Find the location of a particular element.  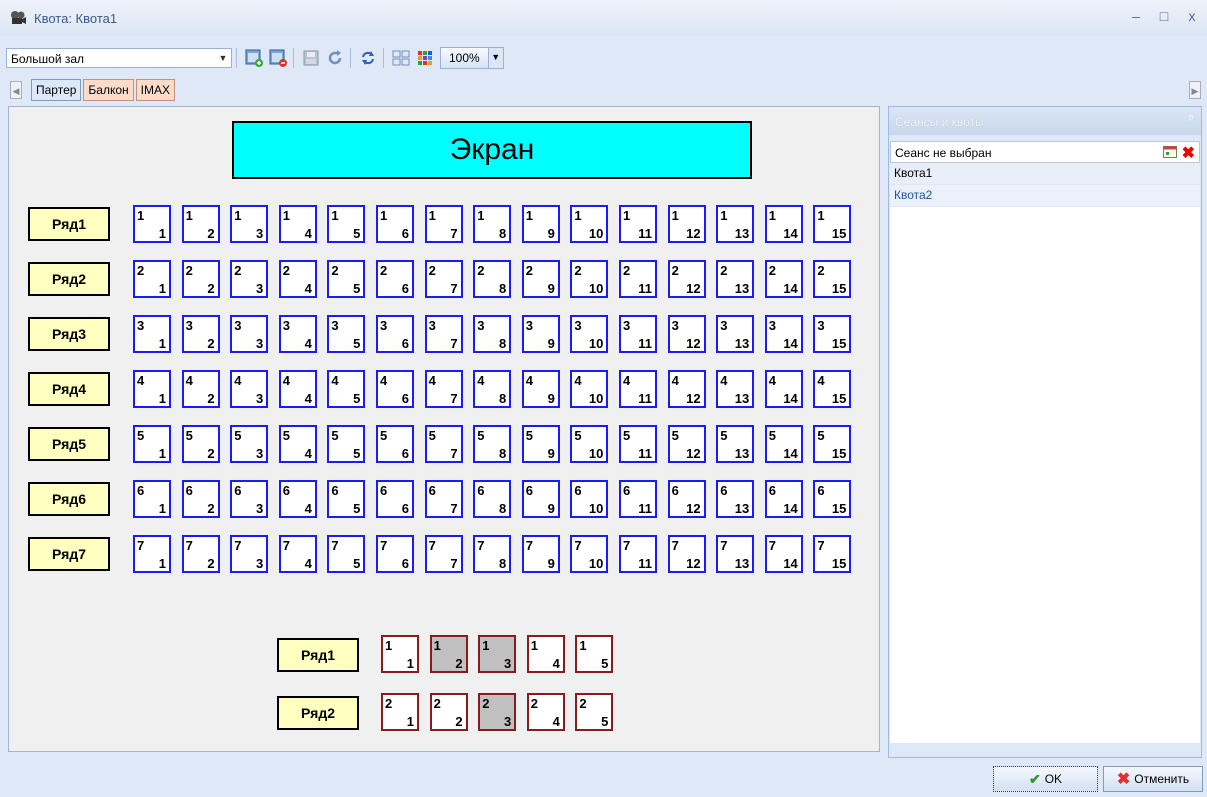

seat: 19 is located at coordinates (540, 224).